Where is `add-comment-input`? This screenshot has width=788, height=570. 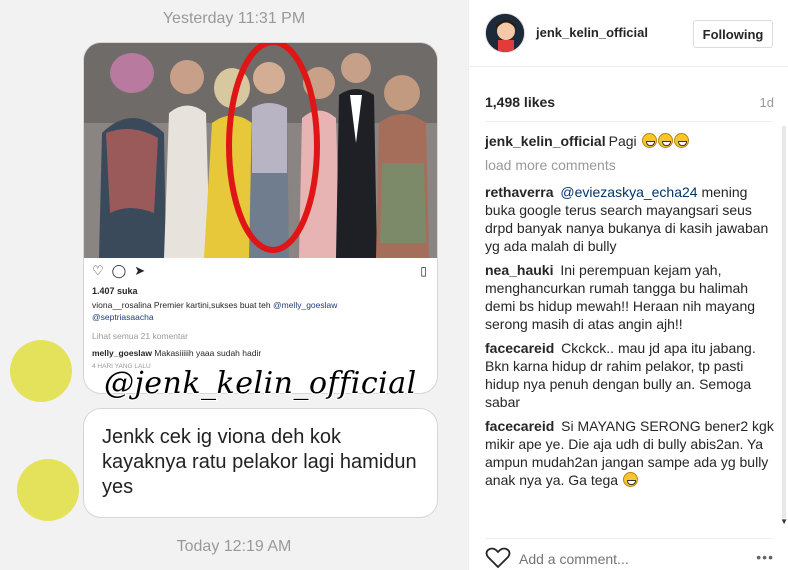 add-comment-input is located at coordinates (619, 559).